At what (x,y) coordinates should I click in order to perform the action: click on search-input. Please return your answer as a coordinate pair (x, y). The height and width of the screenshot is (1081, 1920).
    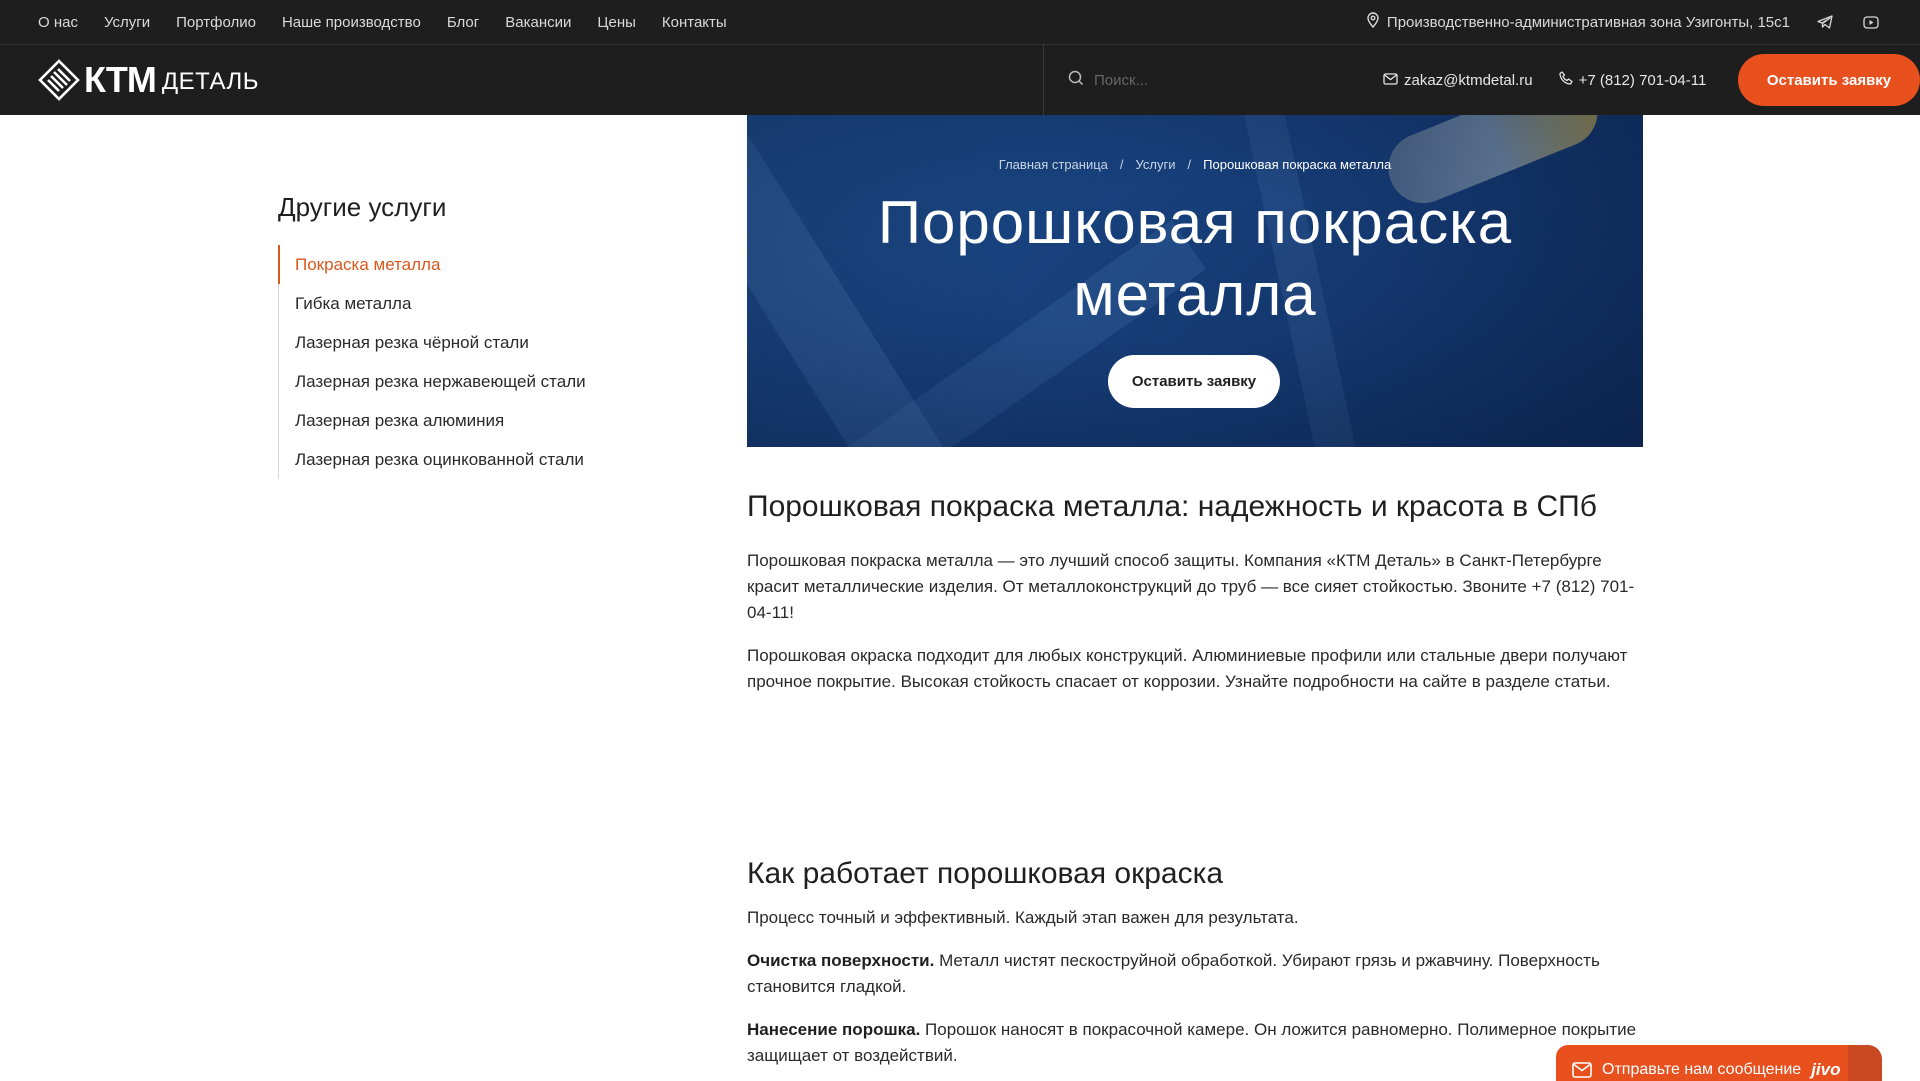
    Looking at the image, I should click on (1214, 80).